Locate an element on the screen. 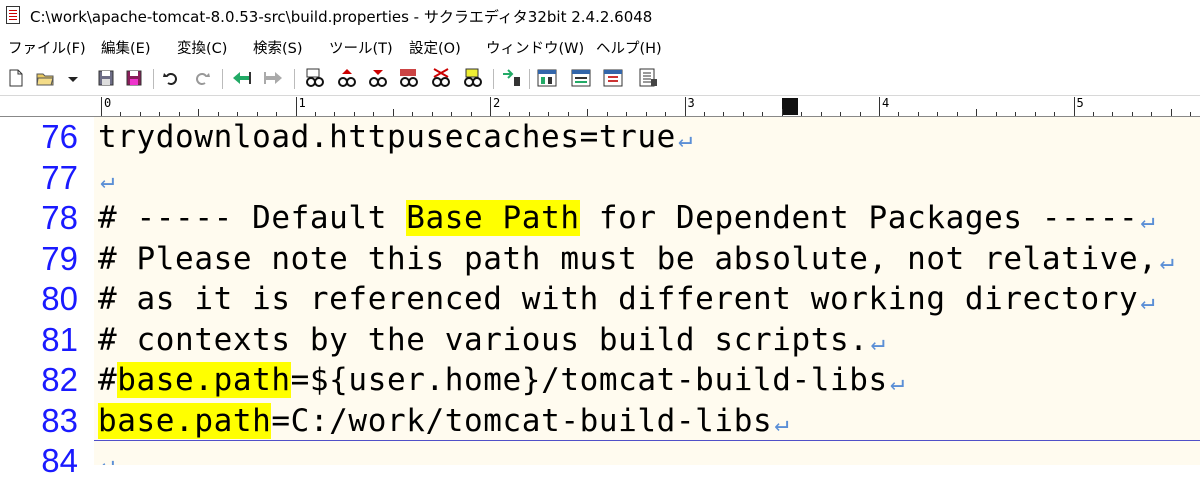 The height and width of the screenshot is (481, 1200). line-number: 76 is located at coordinates (39, 137).